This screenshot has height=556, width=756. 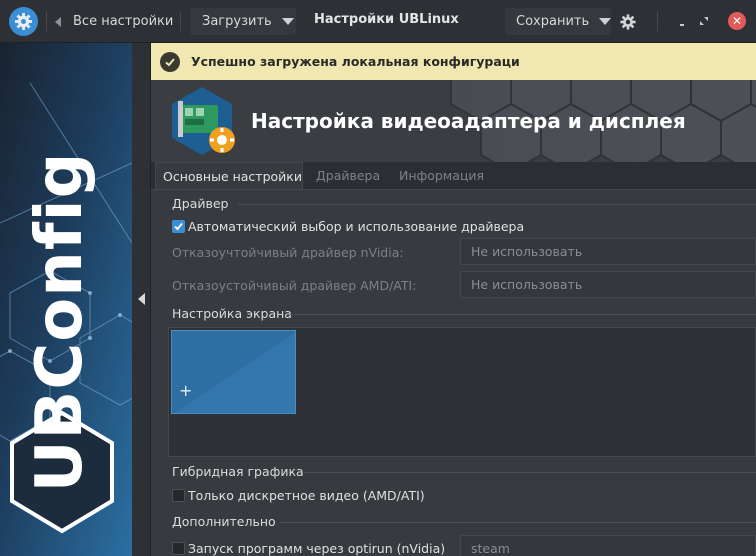 What do you see at coordinates (237, 21) in the screenshot?
I see `load-label: Загрузить` at bounding box center [237, 21].